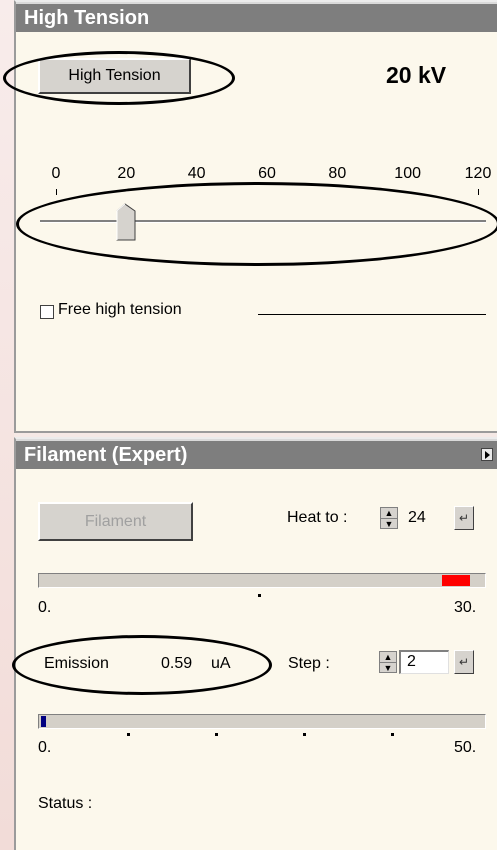 The image size is (497, 850). Describe the element at coordinates (464, 662) in the screenshot. I see `step-enter-button: ↵` at that location.